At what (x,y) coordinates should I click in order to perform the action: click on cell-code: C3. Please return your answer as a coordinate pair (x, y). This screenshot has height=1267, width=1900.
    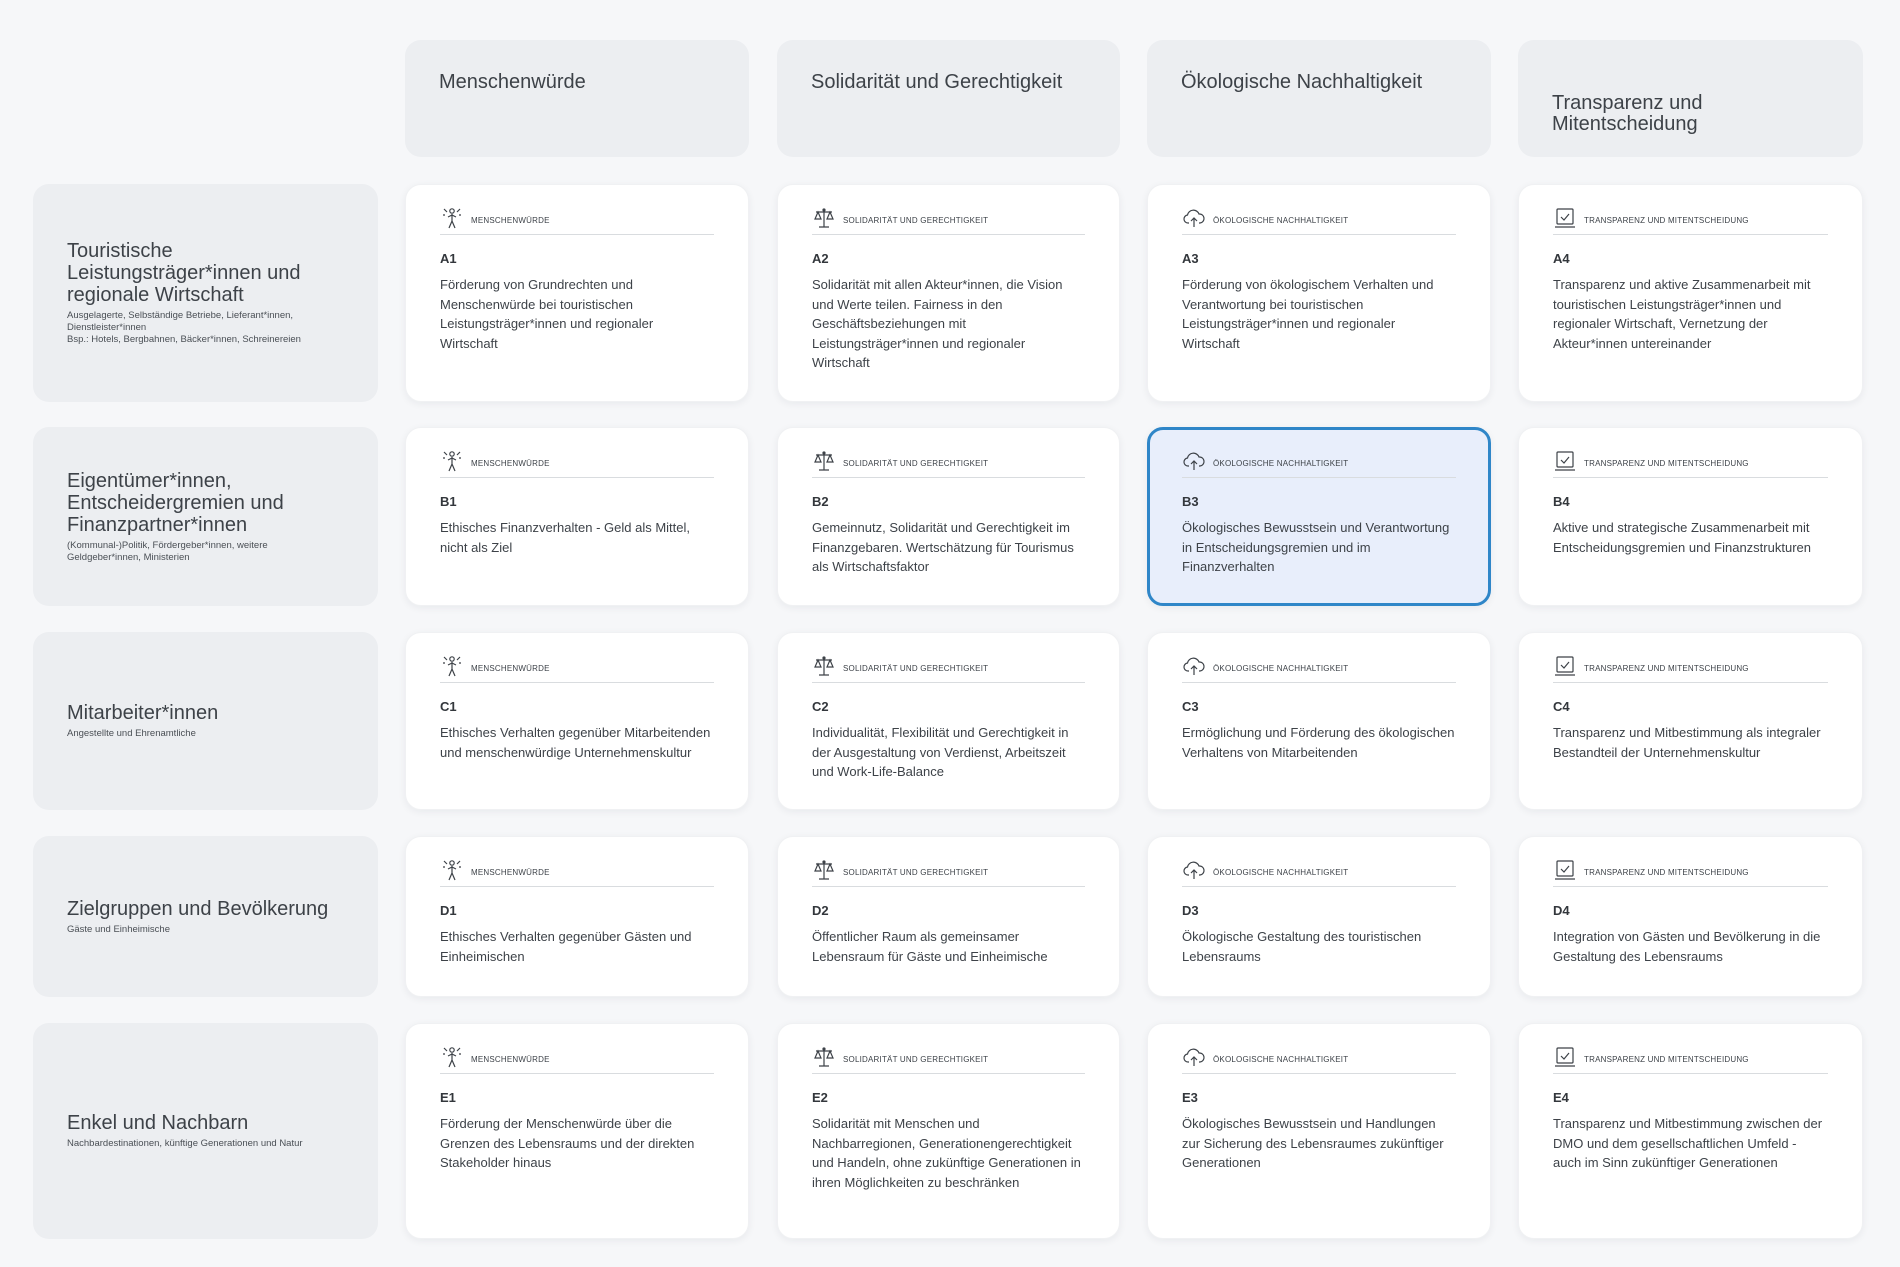
    Looking at the image, I should click on (1190, 706).